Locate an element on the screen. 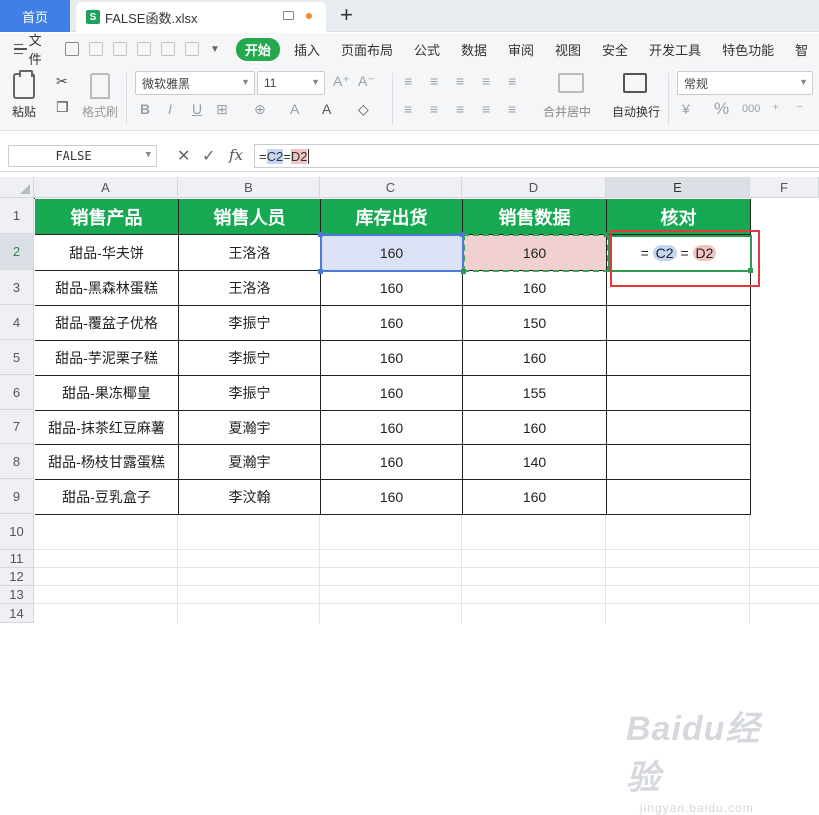 Image resolution: width=819 pixels, height=815 pixels. paste-button: 粘贴 is located at coordinates (24, 95).